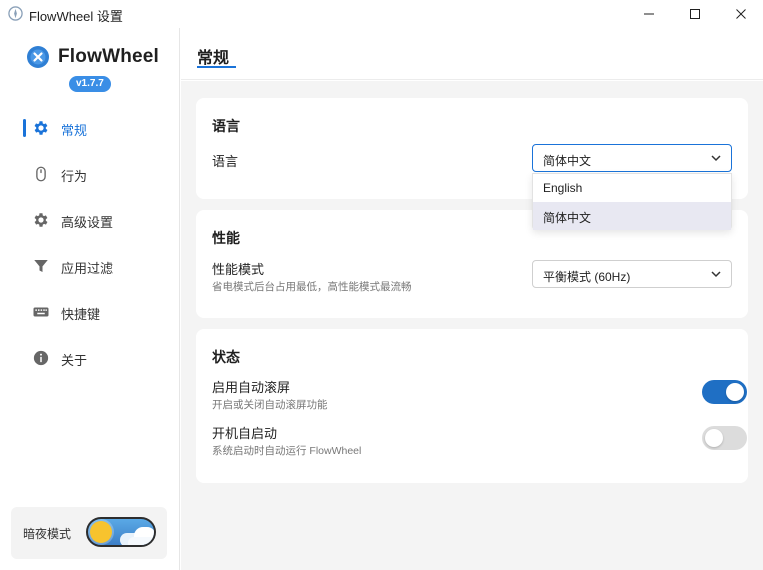  What do you see at coordinates (245, 433) in the screenshot?
I see `autostart-label: 开机自启动` at bounding box center [245, 433].